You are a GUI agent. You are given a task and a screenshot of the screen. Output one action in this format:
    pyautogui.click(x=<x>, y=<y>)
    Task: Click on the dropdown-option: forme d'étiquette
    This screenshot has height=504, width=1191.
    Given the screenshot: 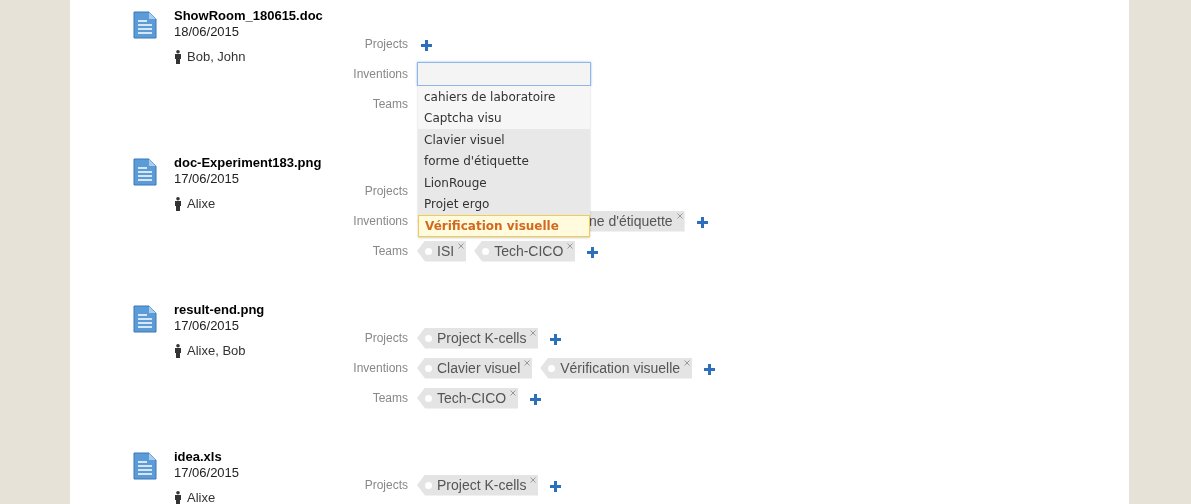 What is the action you would take?
    pyautogui.click(x=504, y=161)
    